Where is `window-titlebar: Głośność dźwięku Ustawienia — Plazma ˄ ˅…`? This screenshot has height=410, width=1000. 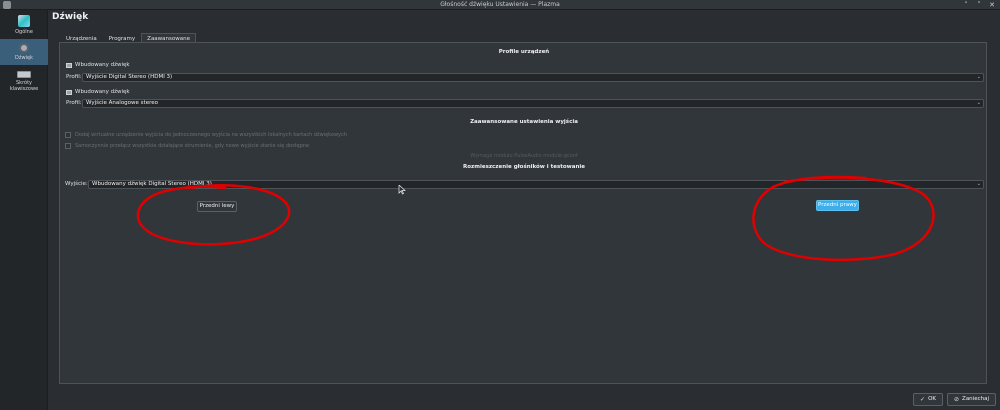
window-titlebar: Głośność dźwięku Ustawienia — Plazma ˄ ˅… is located at coordinates (500, 5).